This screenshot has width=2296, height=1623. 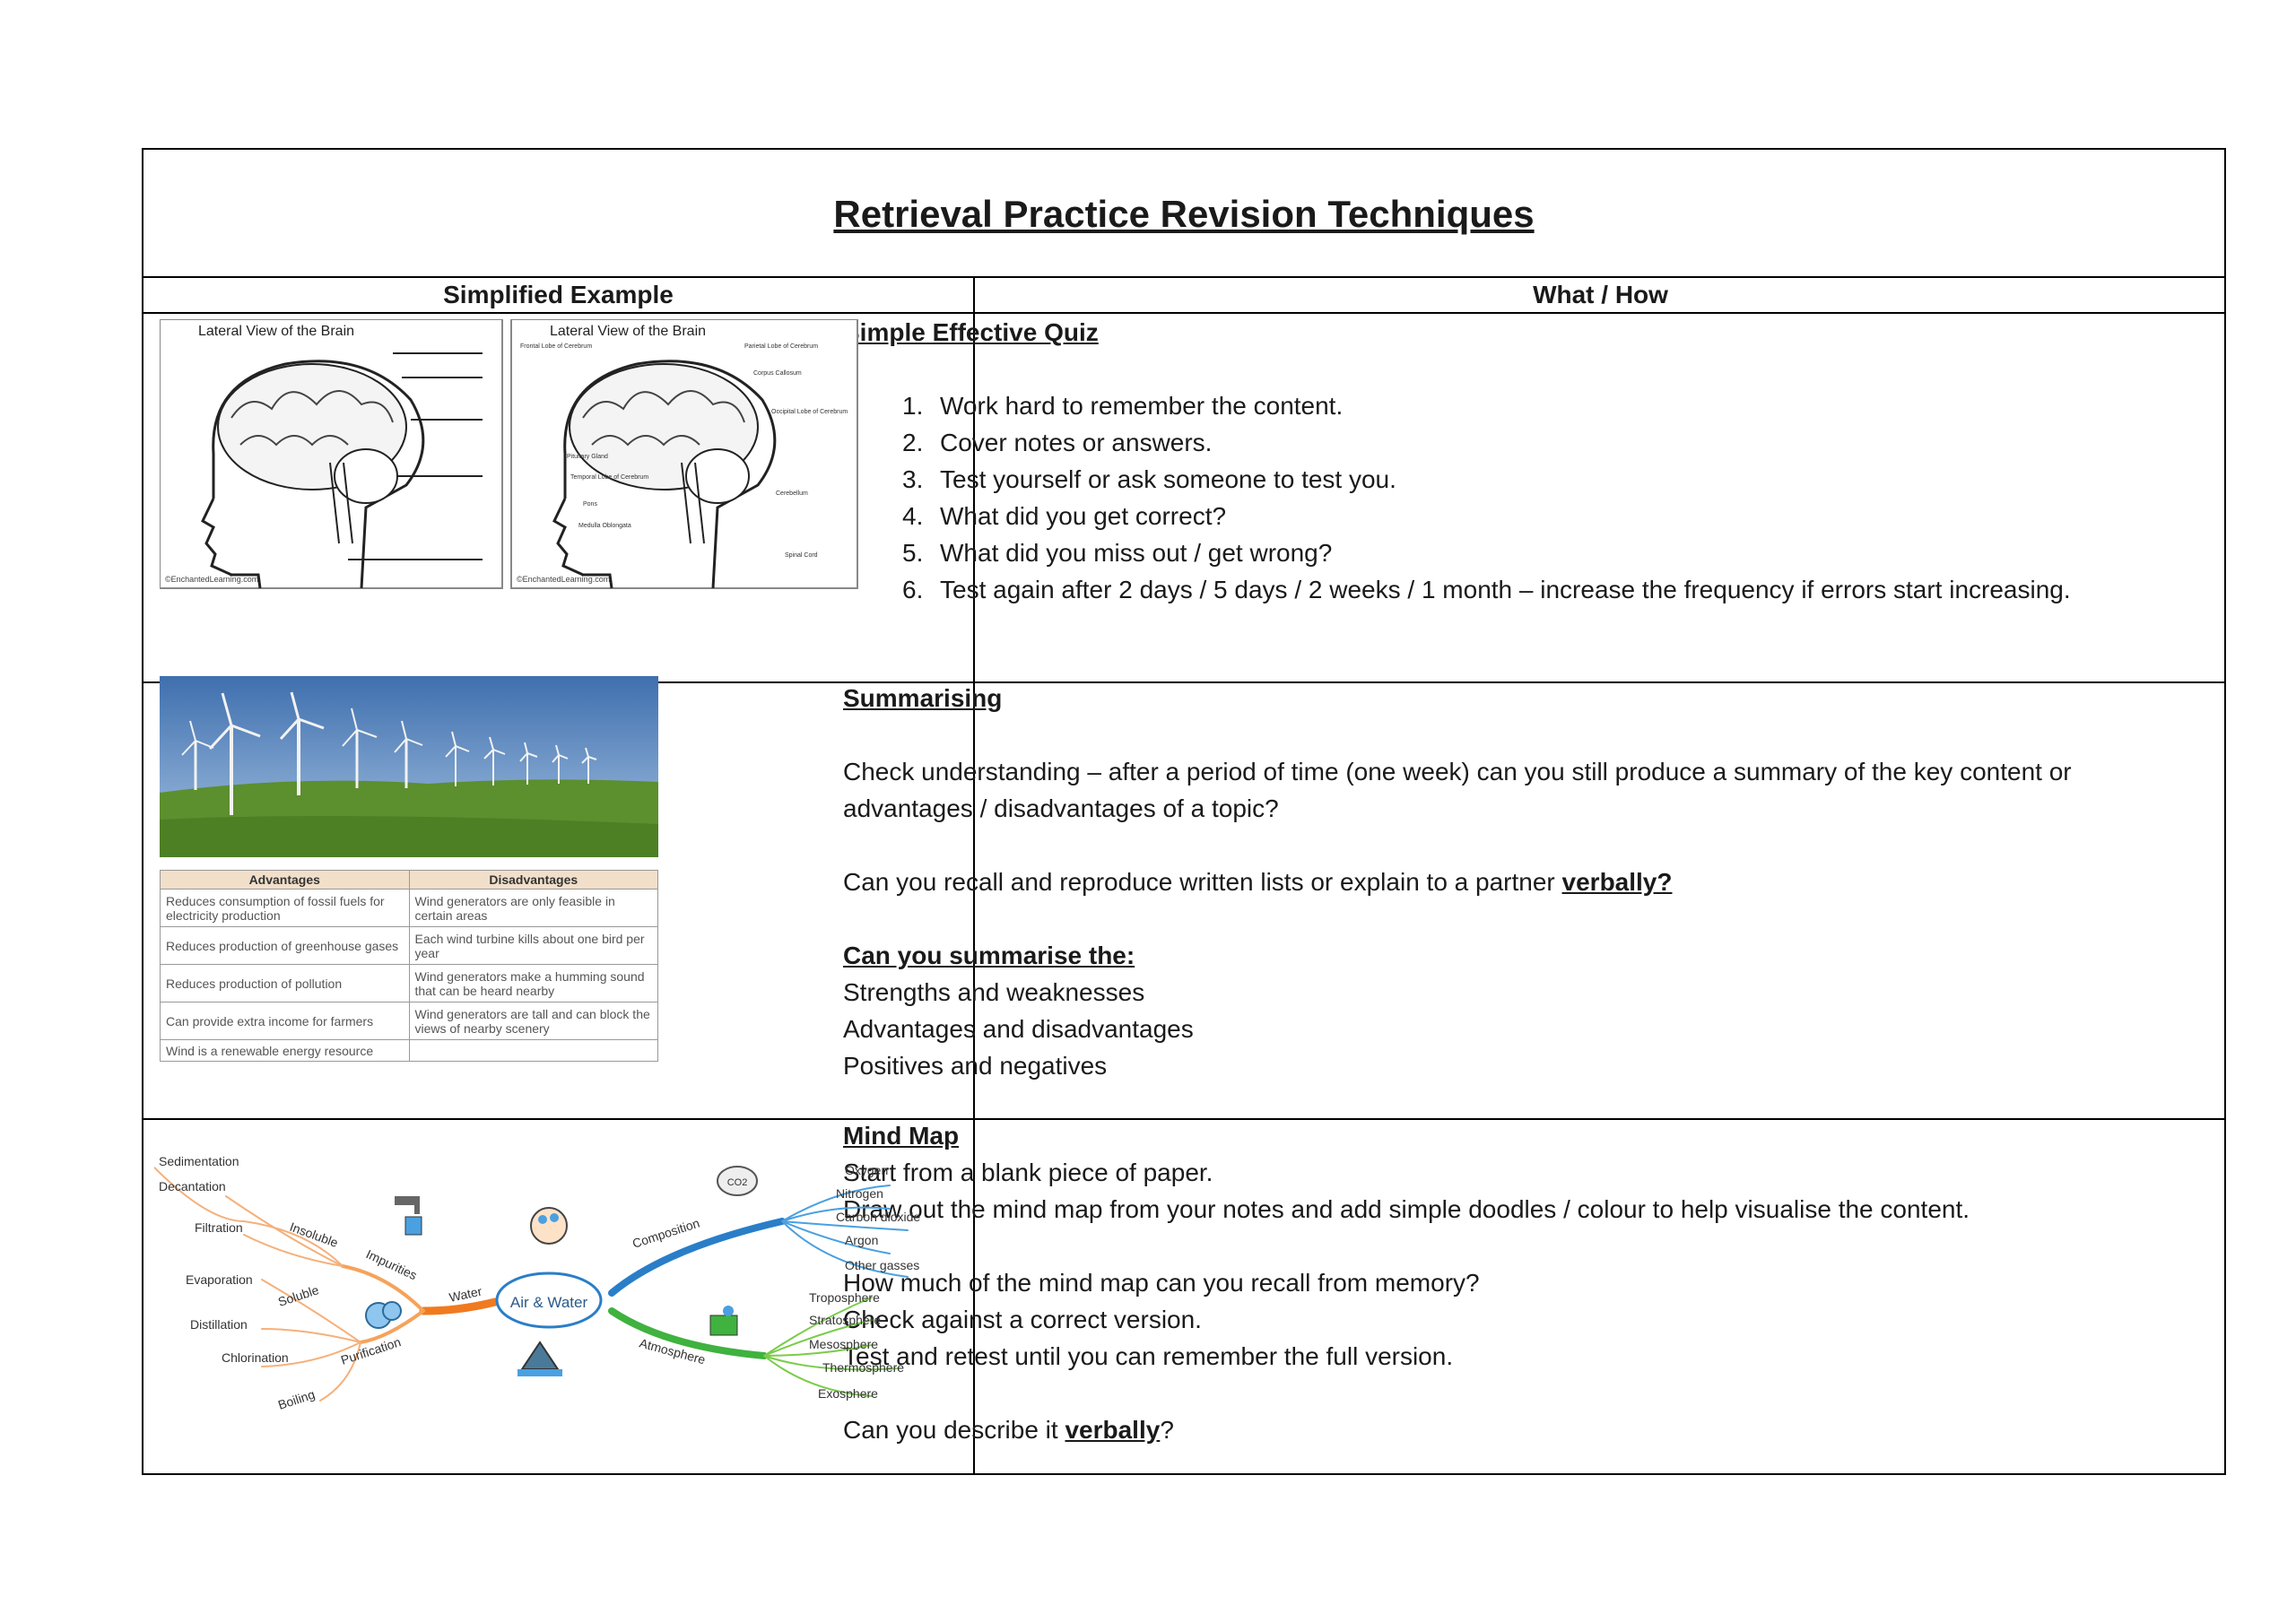 What do you see at coordinates (777, 373) in the screenshot?
I see `svg-text: Corpus Callosum` at bounding box center [777, 373].